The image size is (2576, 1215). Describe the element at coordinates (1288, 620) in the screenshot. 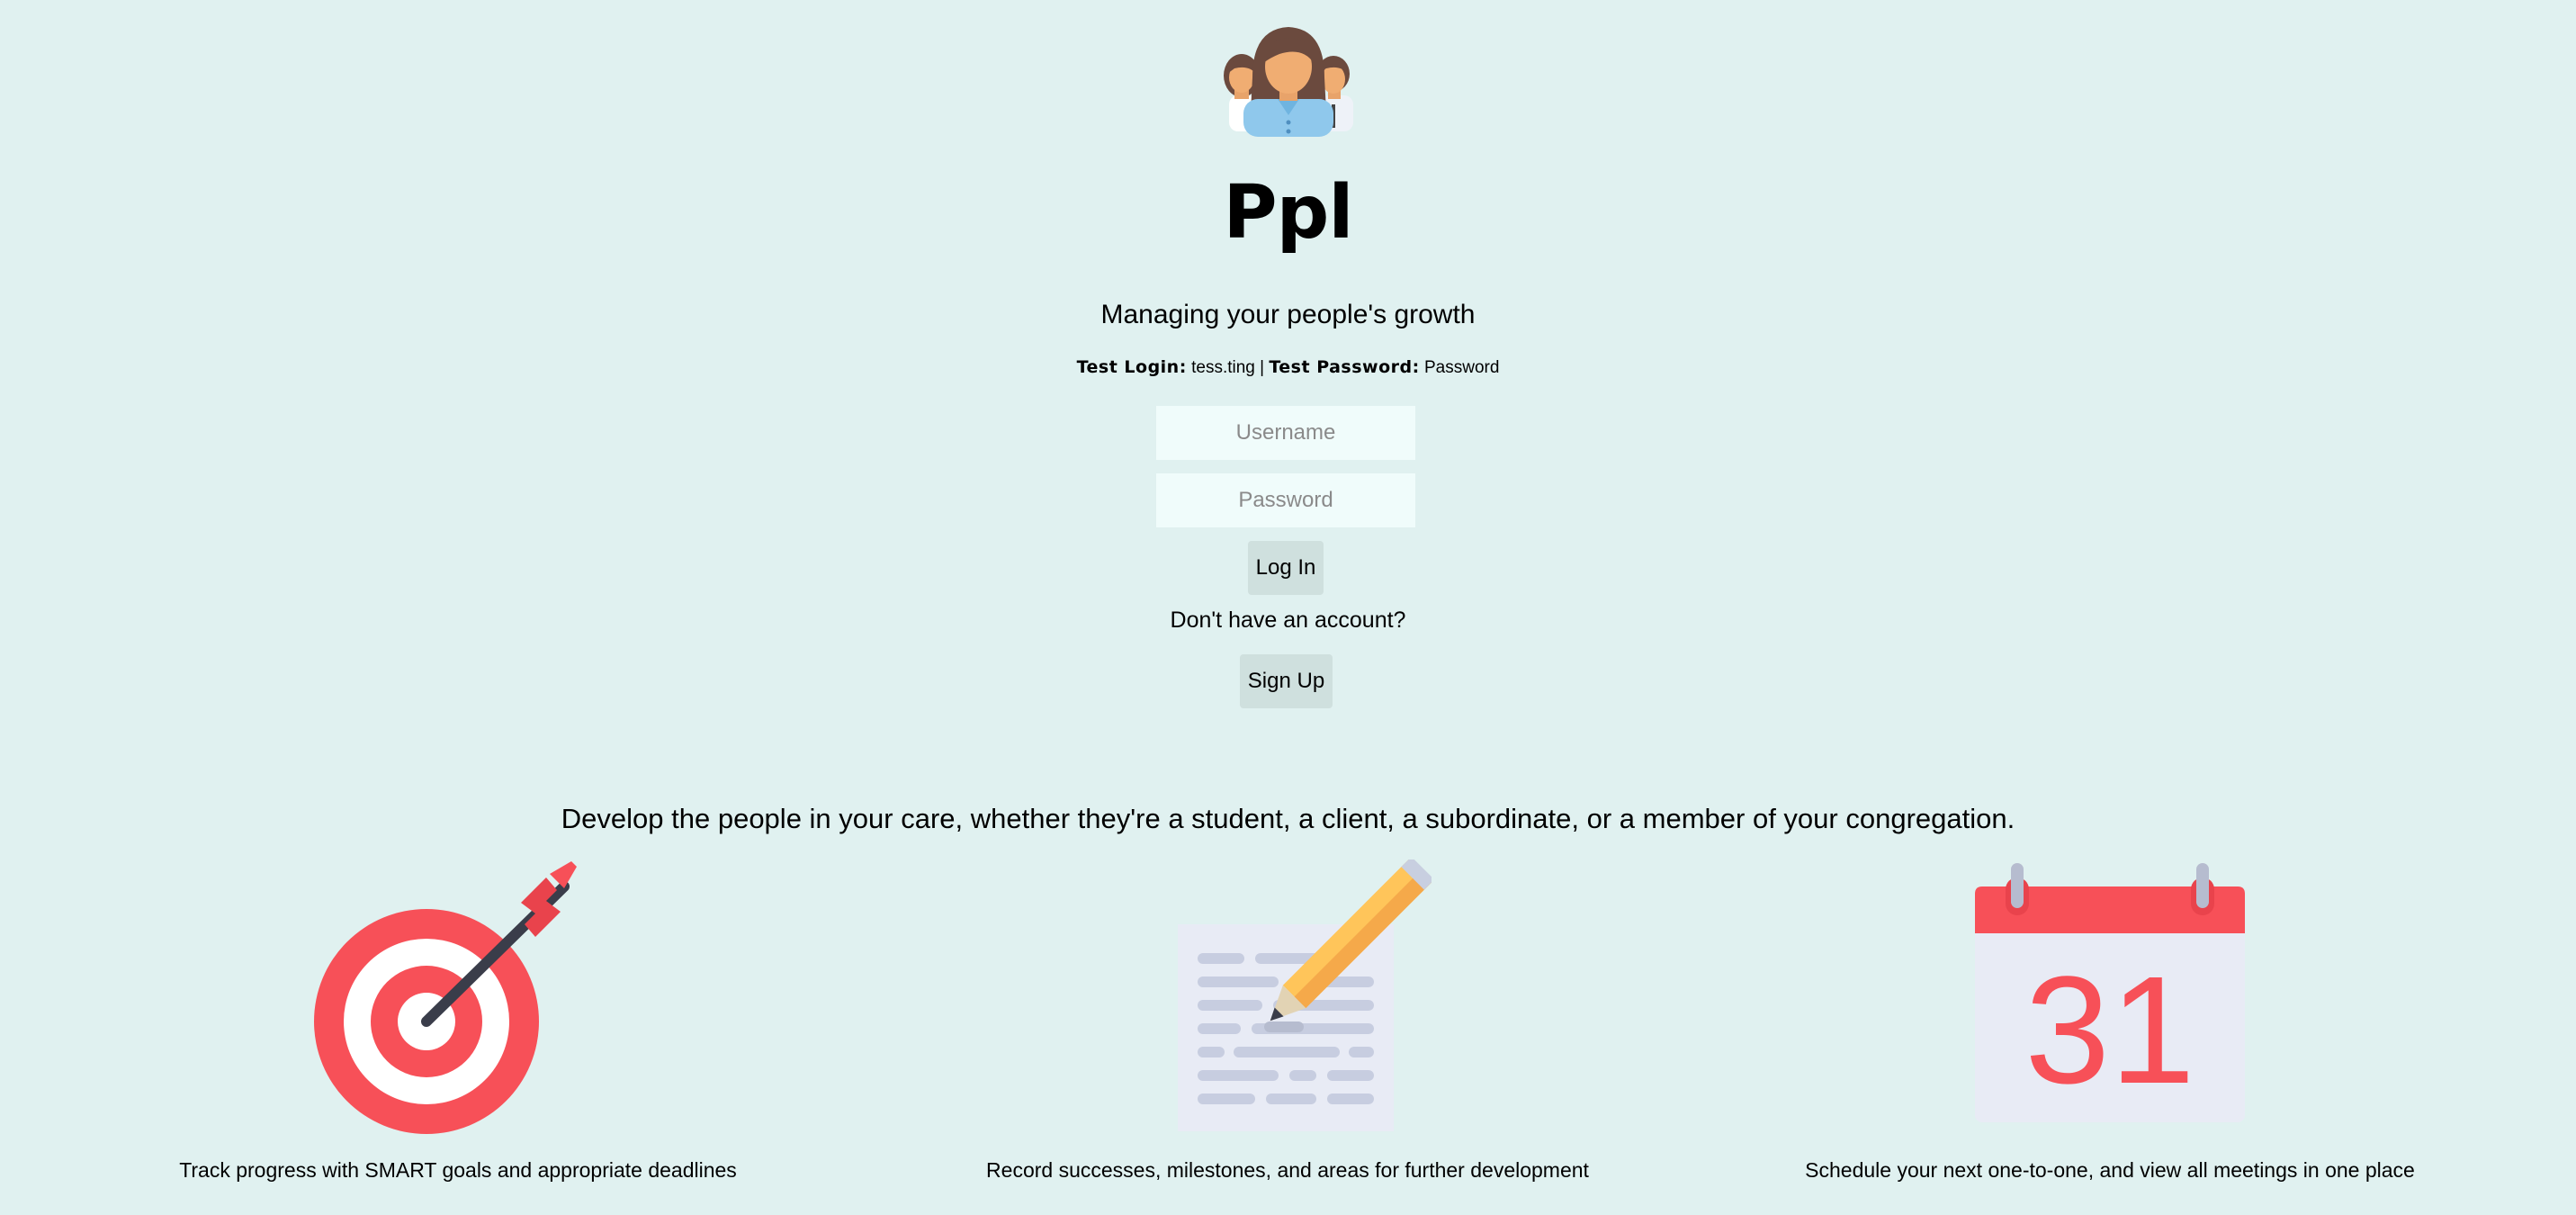

I see `no-account-text: Don't have an account?` at that location.